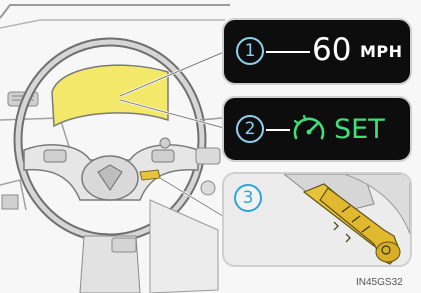 The image size is (421, 293). I want to click on cruise-set-label: SET, so click(359, 129).